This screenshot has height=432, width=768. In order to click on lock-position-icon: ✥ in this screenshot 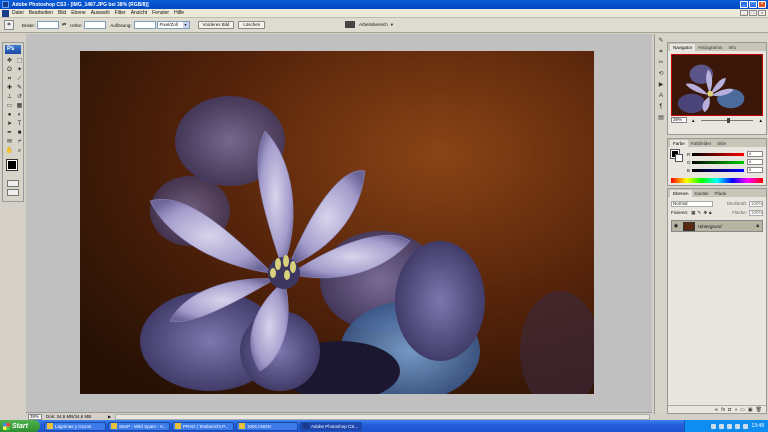, I will do `click(705, 213)`.